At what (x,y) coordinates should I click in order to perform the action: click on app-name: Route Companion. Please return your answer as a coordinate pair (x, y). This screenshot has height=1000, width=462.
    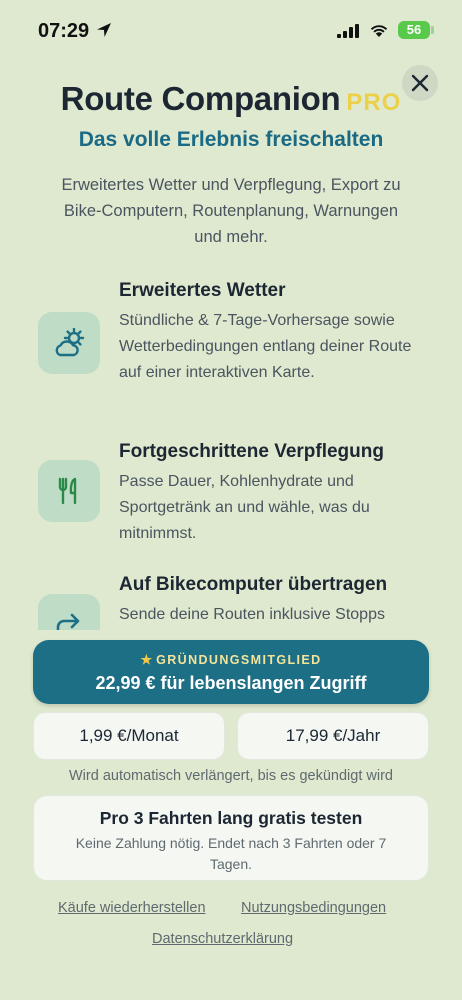
    Looking at the image, I should click on (200, 98).